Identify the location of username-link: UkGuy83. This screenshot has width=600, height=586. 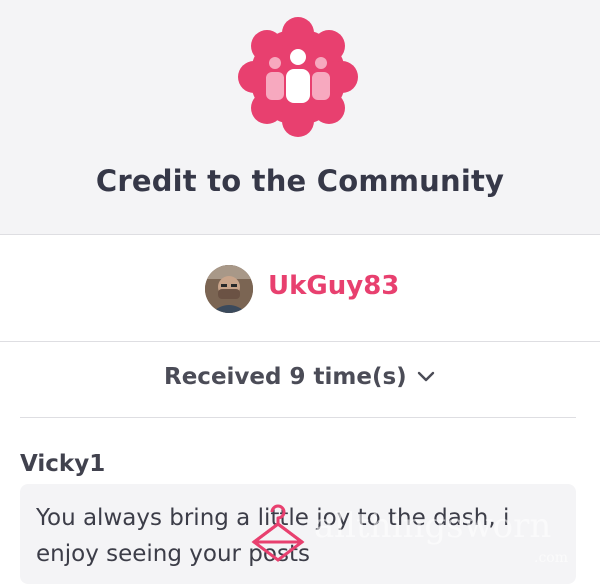
(333, 286).